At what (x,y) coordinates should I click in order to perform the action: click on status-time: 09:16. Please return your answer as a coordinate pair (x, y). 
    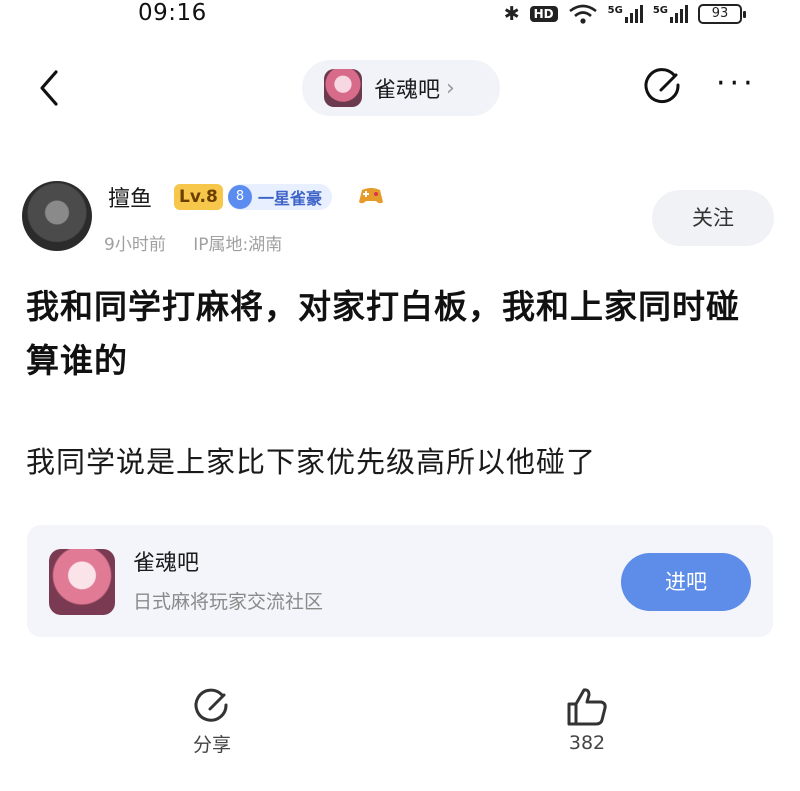
    Looking at the image, I should click on (172, 13).